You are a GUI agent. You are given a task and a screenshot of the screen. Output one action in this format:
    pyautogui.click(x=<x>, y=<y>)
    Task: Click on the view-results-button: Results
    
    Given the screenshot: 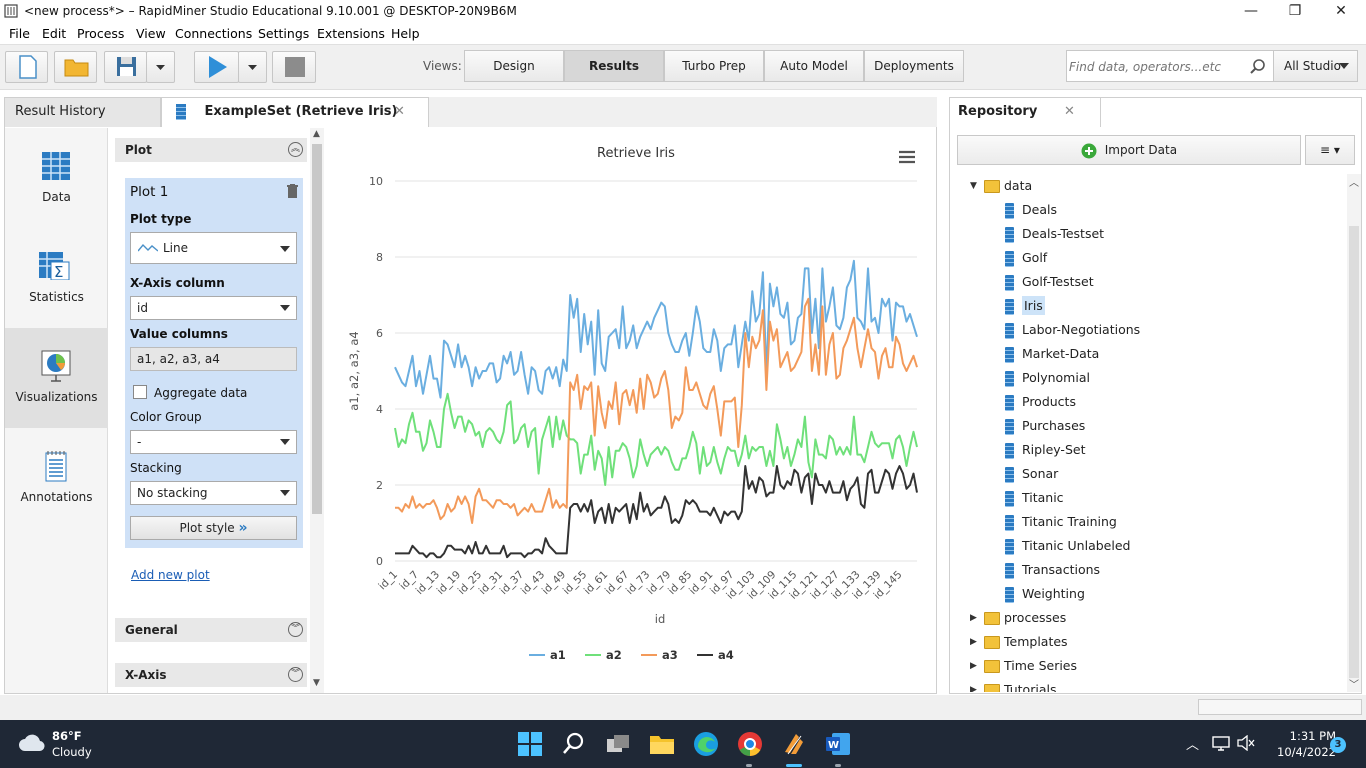 What is the action you would take?
    pyautogui.click(x=614, y=66)
    